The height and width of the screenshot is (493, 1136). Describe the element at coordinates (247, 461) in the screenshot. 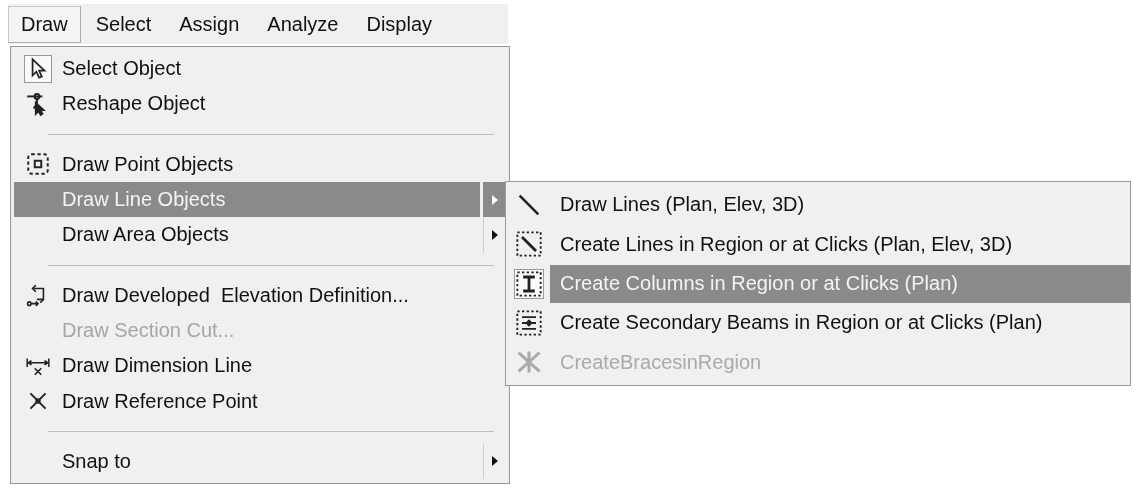

I see `menu-item: Snap to` at that location.